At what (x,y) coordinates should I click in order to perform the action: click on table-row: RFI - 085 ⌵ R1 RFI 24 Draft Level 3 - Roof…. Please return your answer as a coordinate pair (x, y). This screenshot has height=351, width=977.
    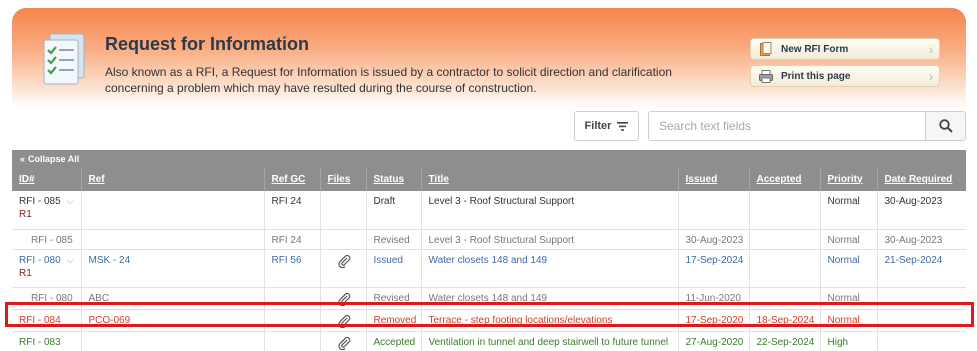
    Looking at the image, I should click on (489, 210).